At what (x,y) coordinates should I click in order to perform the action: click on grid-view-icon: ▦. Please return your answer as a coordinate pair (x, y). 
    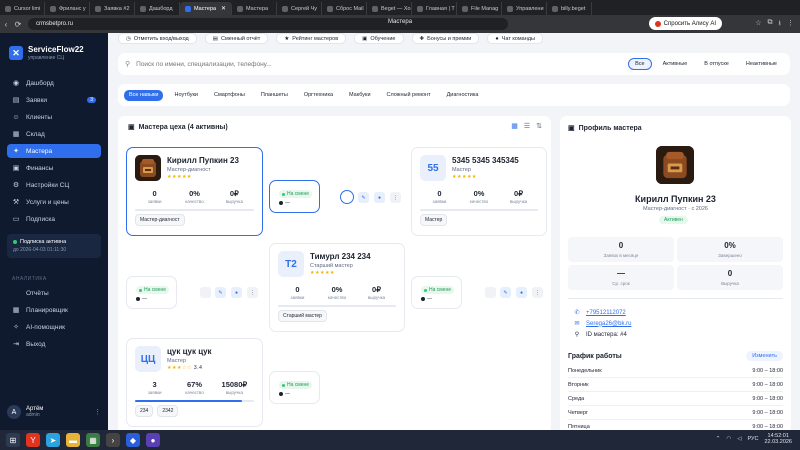
    Looking at the image, I should click on (514, 126).